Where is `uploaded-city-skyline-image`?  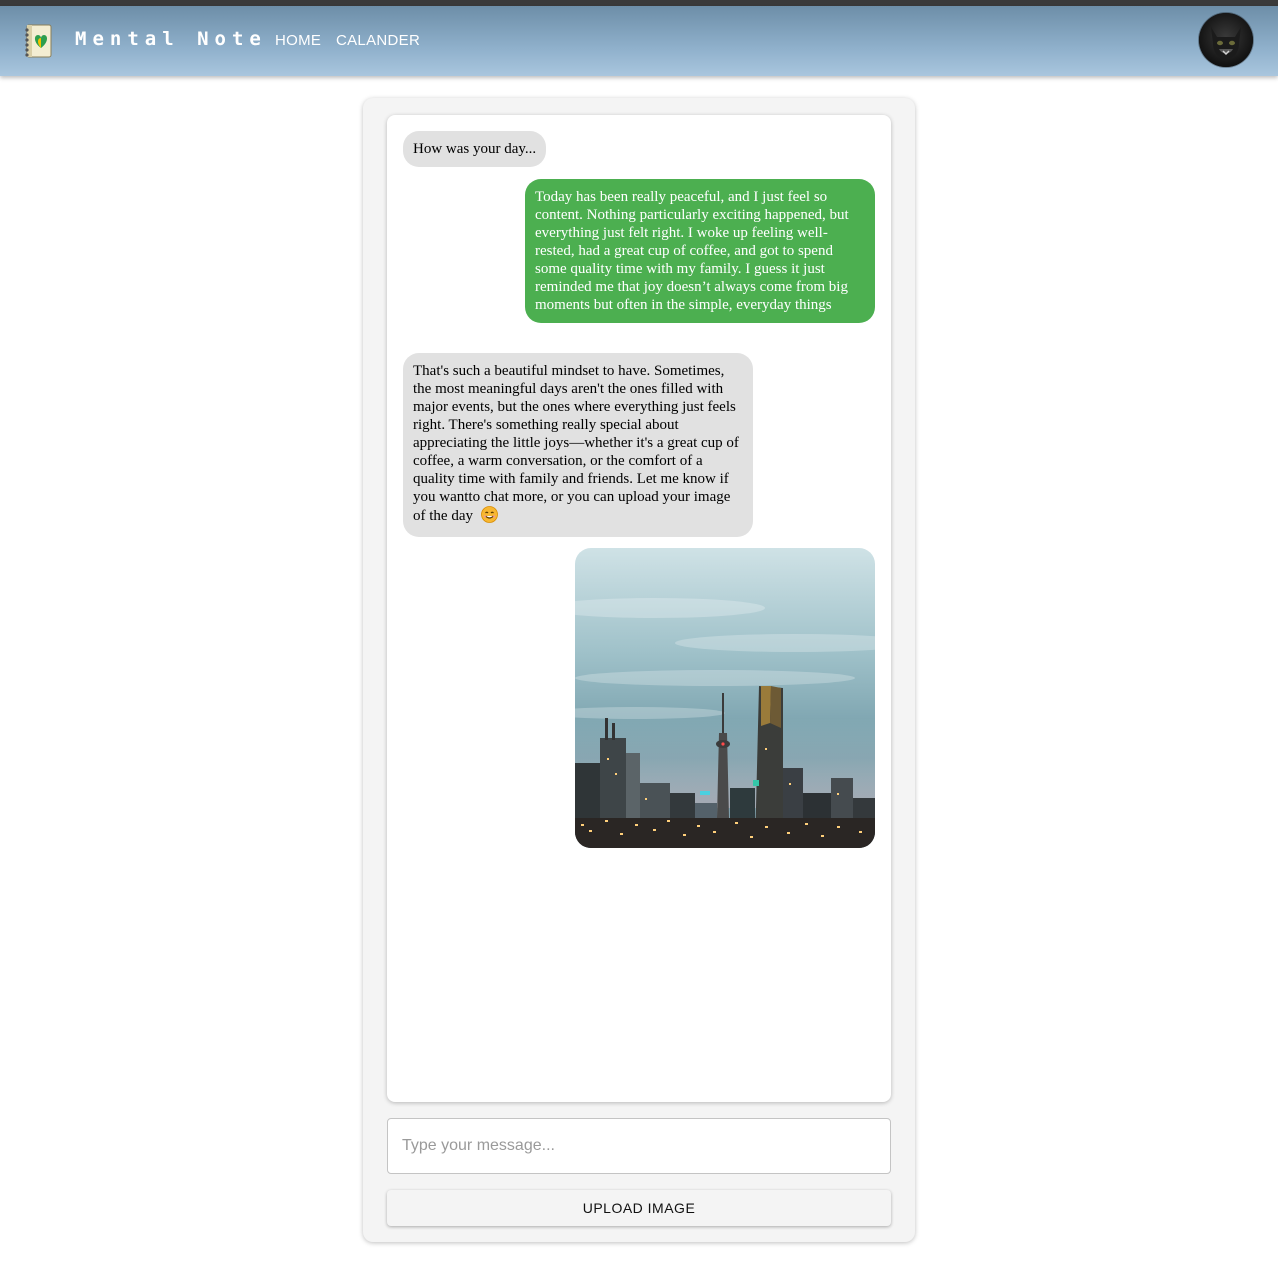 uploaded-city-skyline-image is located at coordinates (725, 698).